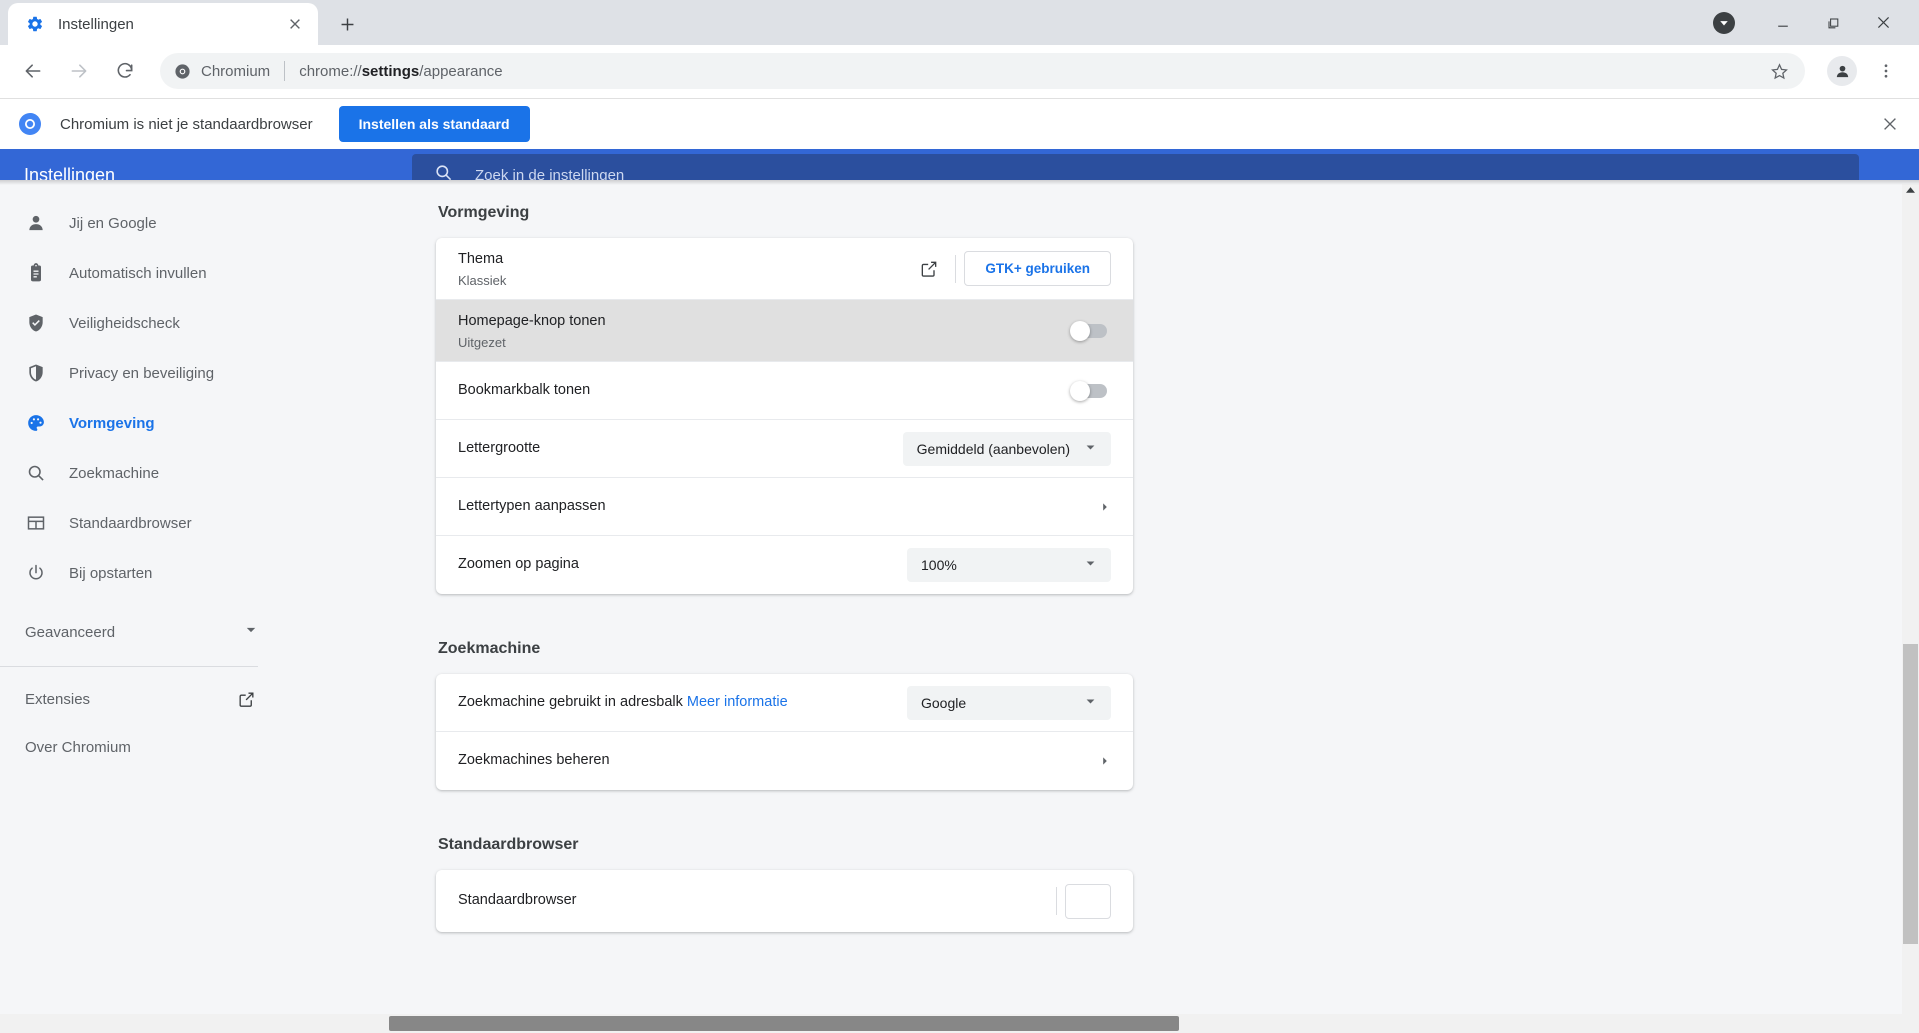  I want to click on forward-icon, so click(79, 71).